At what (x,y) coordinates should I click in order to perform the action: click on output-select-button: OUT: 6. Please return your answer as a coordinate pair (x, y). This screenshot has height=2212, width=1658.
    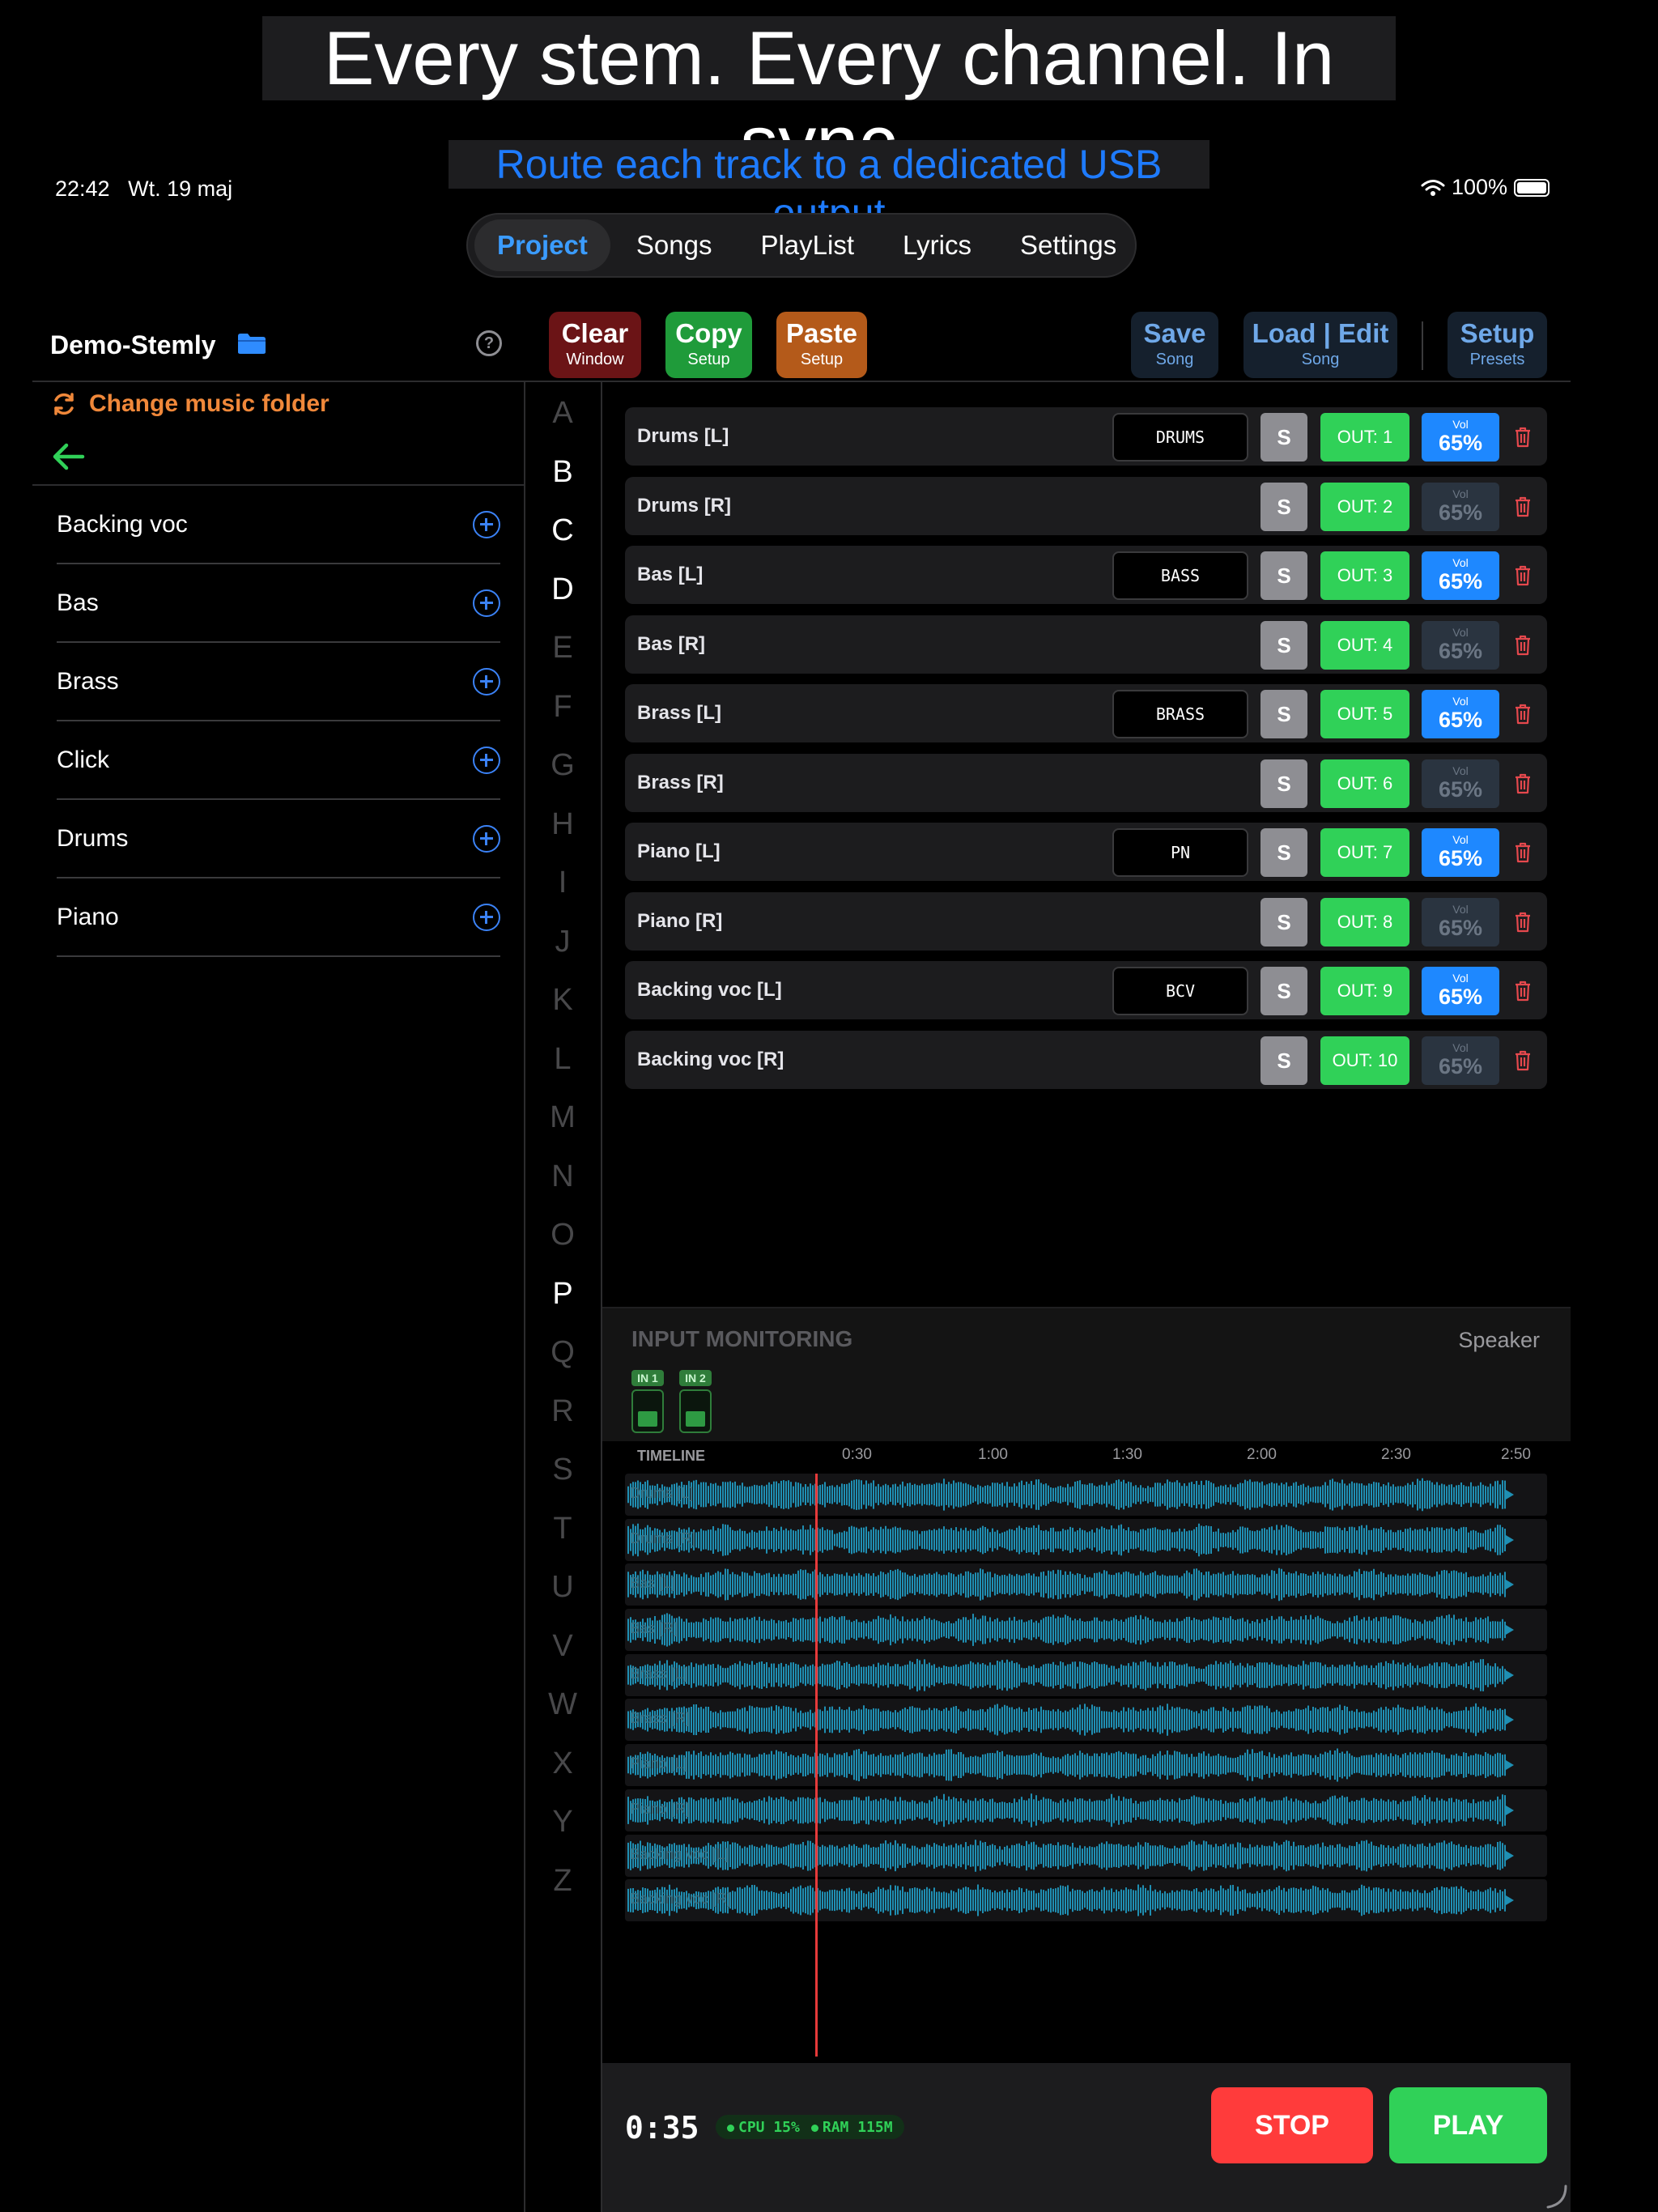
    Looking at the image, I should click on (1364, 783).